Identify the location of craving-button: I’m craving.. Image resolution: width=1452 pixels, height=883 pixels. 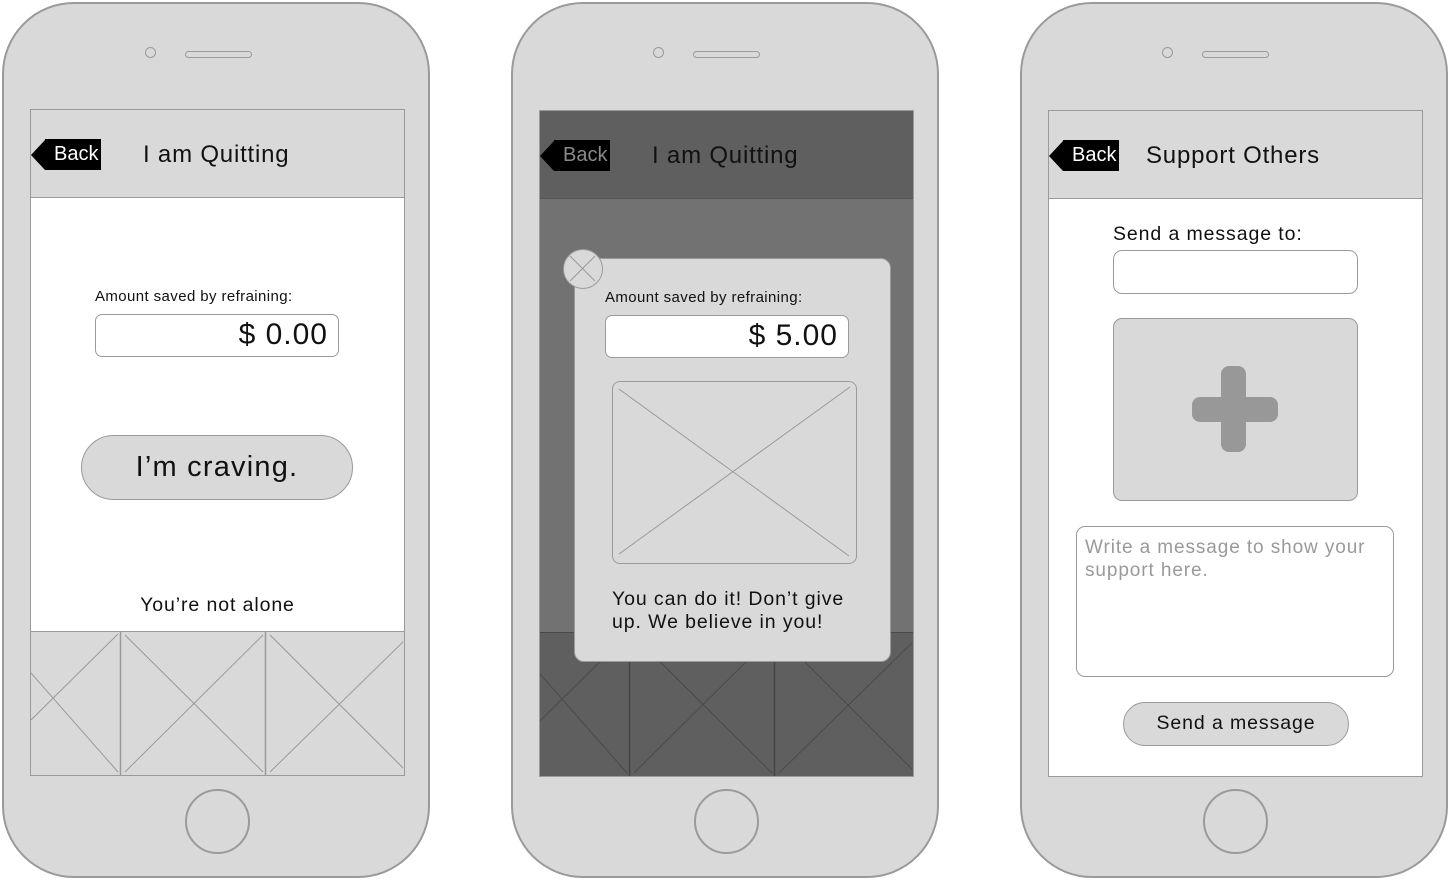
(217, 467).